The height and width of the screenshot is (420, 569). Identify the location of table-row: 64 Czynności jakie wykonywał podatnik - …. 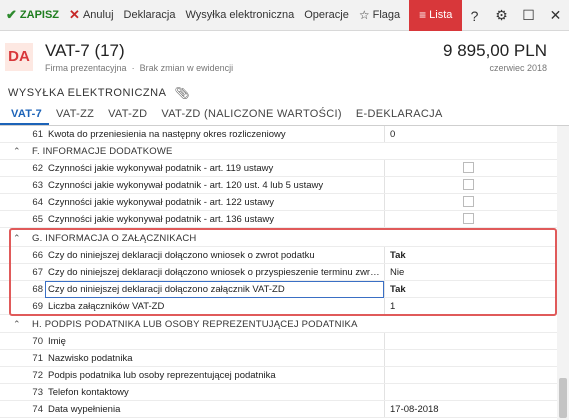
(278, 202).